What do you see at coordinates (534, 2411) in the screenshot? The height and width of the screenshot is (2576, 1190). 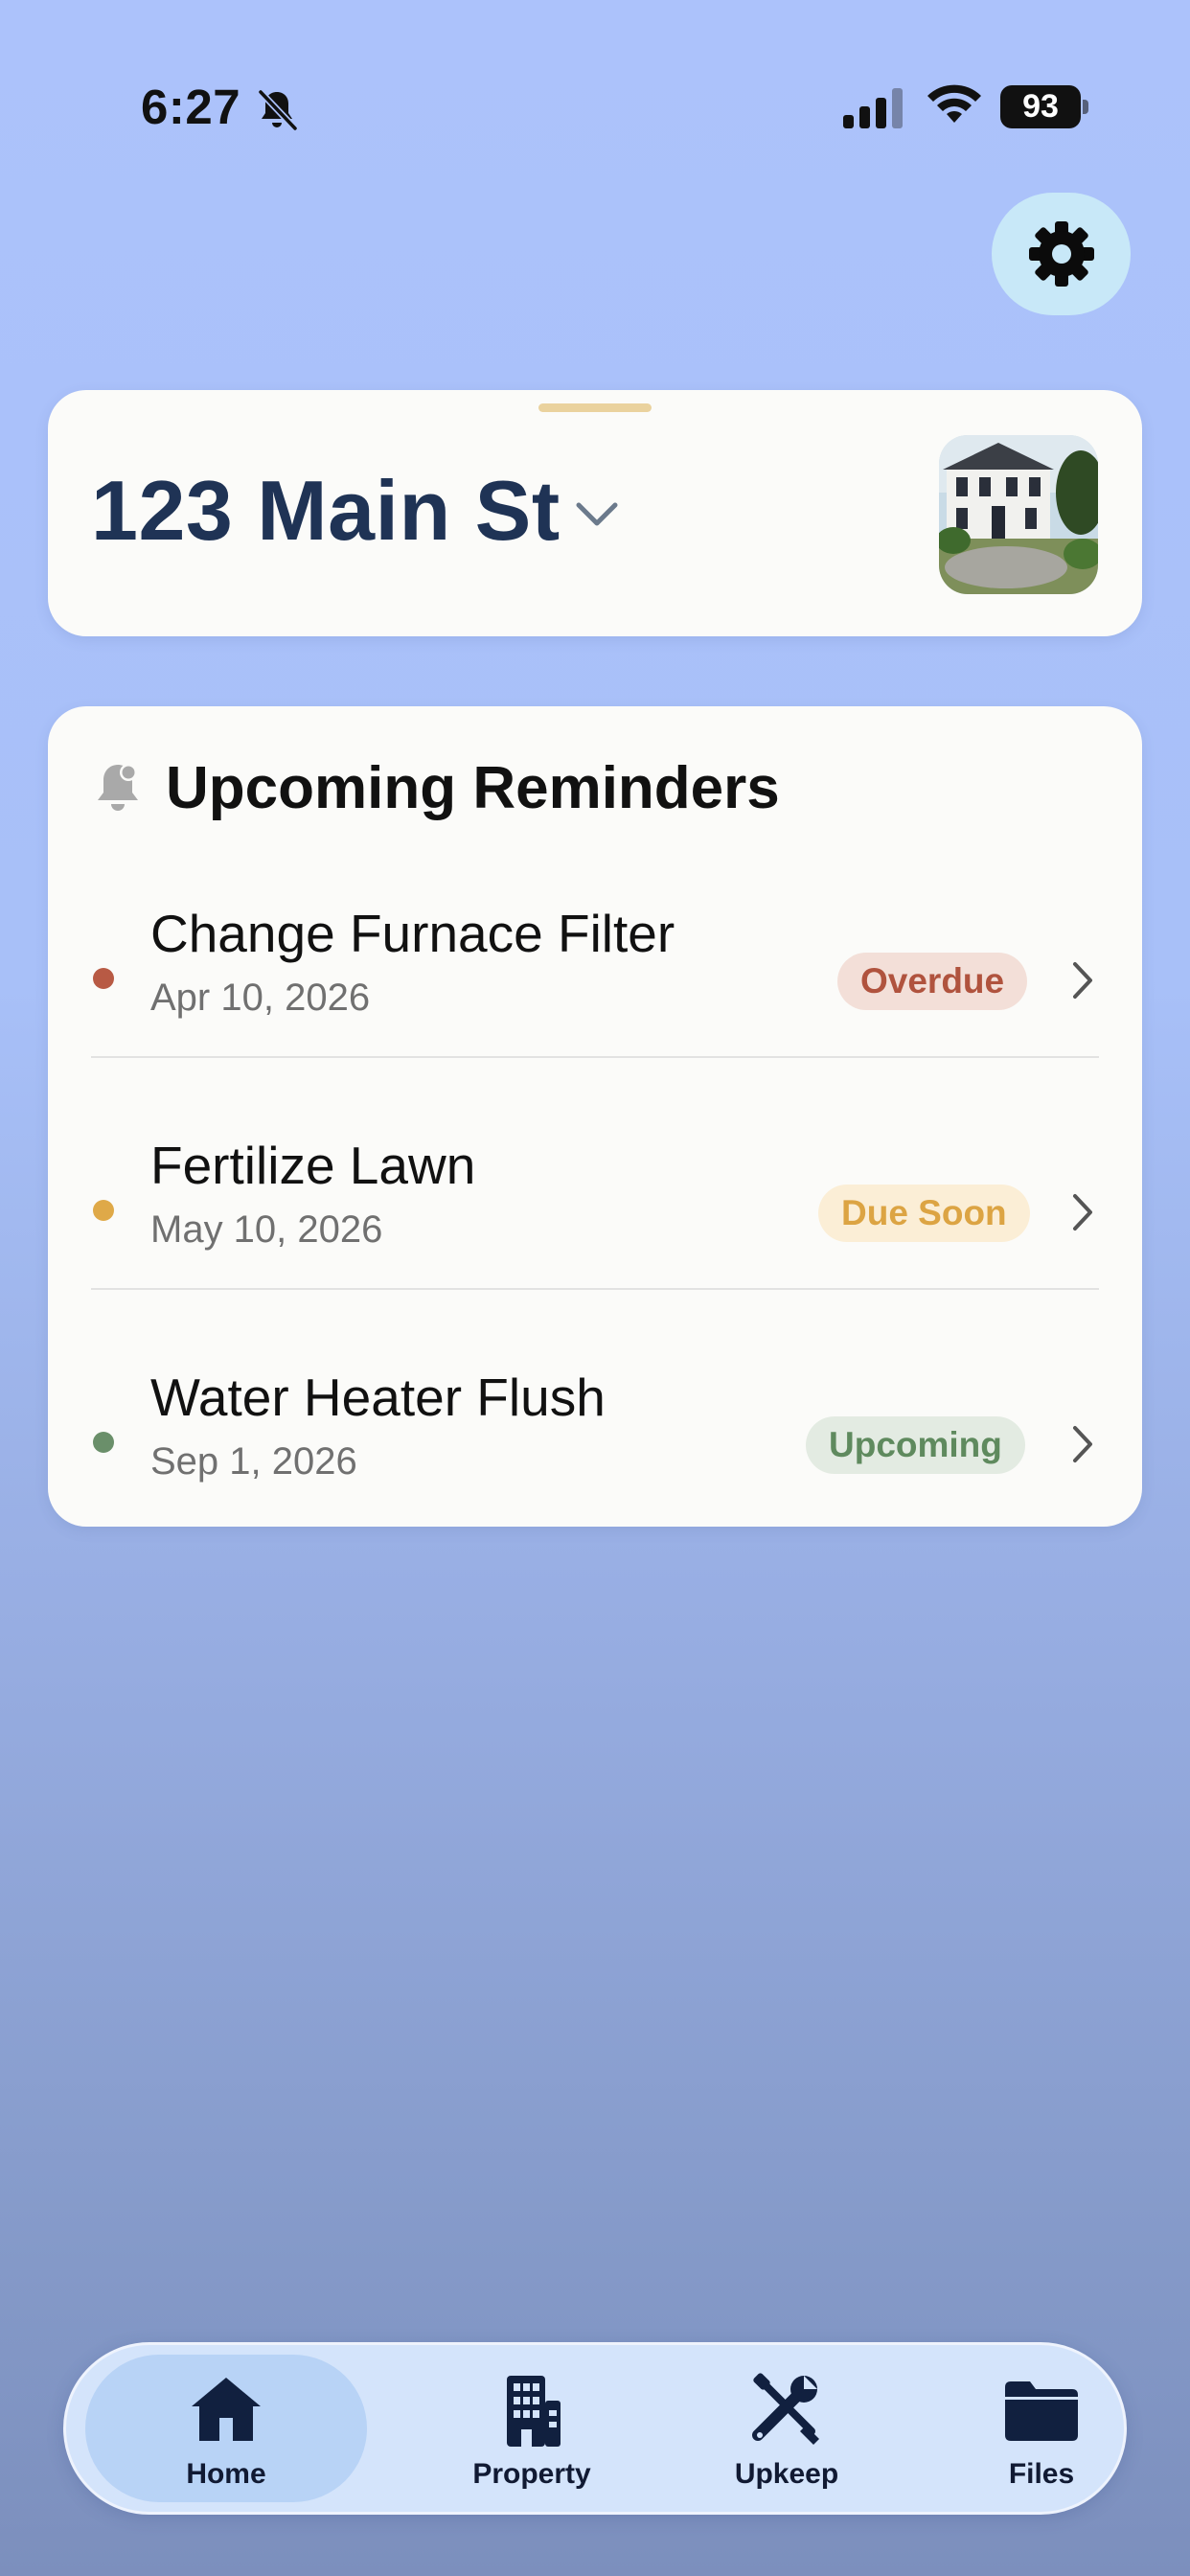 I see `building-icon` at bounding box center [534, 2411].